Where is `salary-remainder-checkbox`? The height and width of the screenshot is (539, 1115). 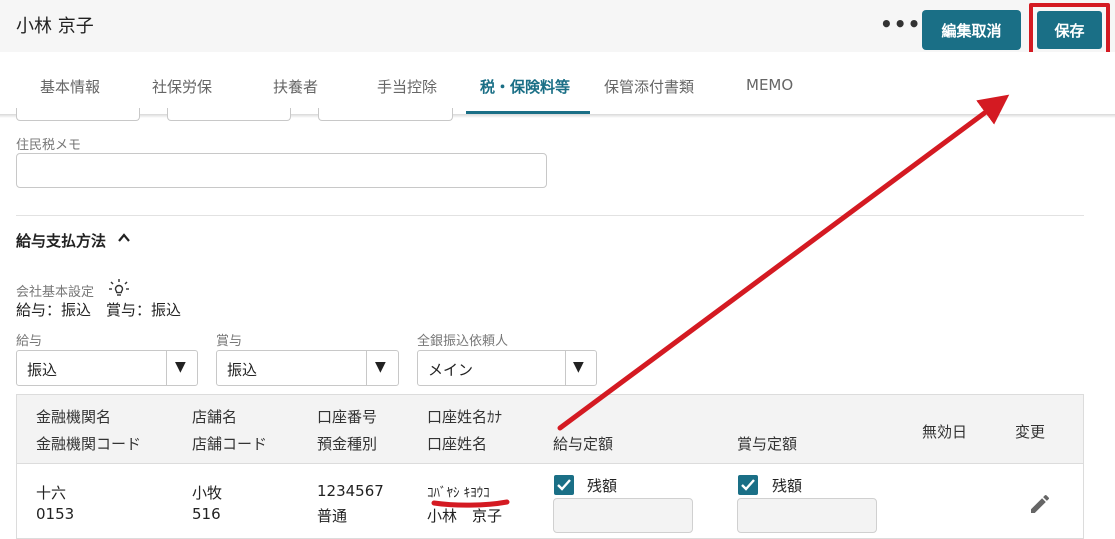
salary-remainder-checkbox is located at coordinates (564, 485).